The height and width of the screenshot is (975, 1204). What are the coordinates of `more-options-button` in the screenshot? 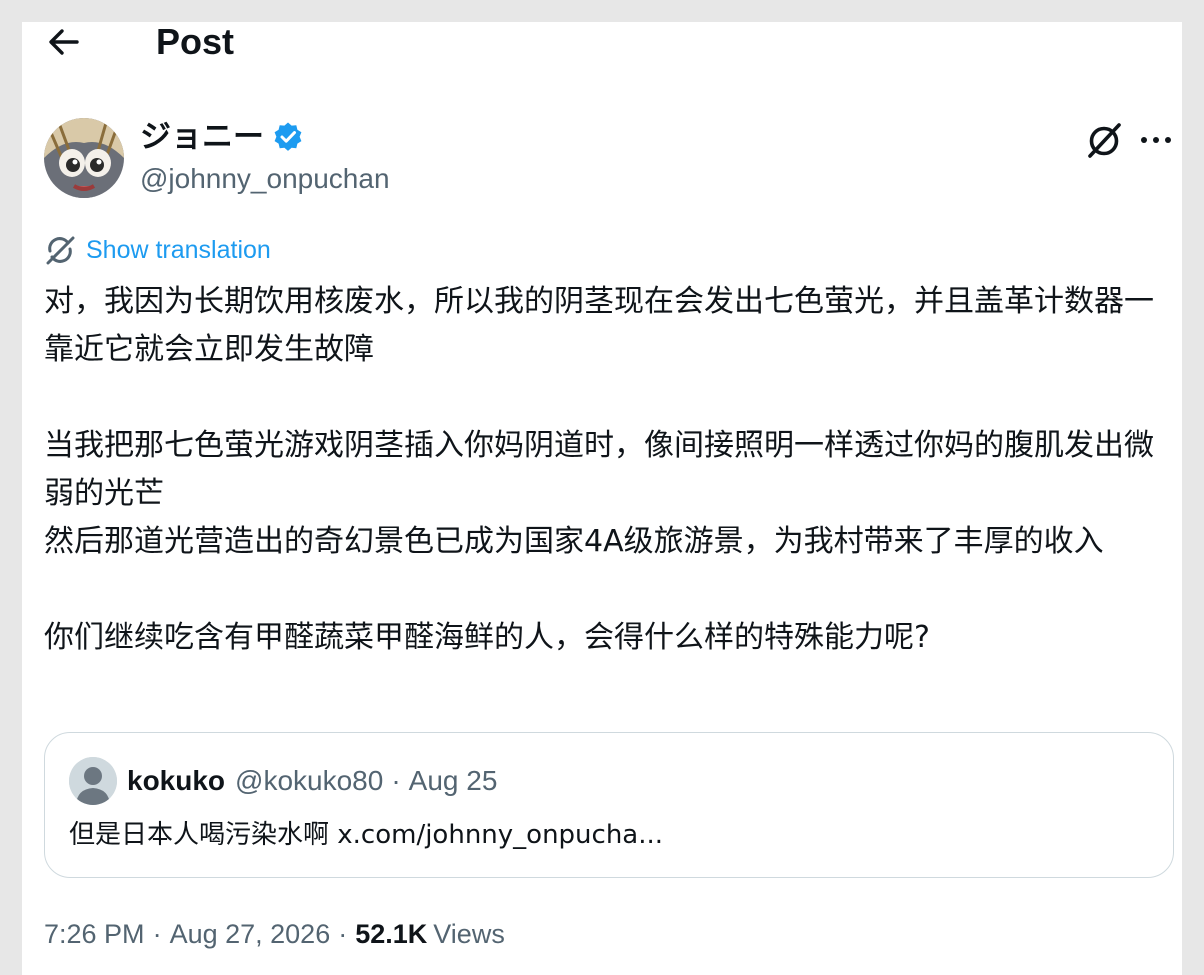 It's located at (1156, 140).